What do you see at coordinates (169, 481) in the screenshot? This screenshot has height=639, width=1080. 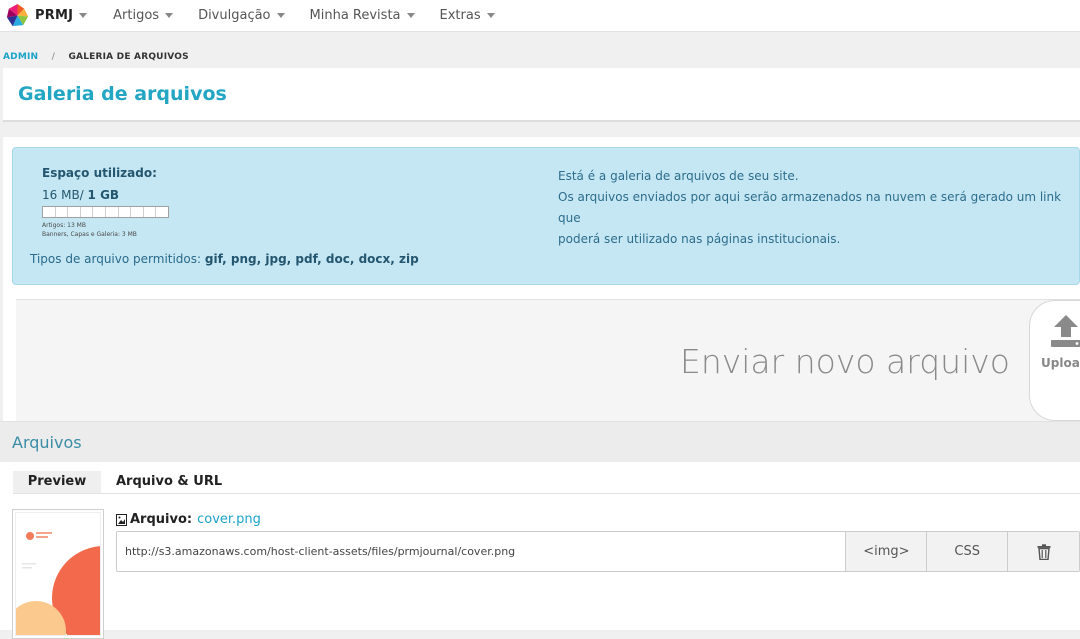 I see `column-header-file-url: Arquivo & URL` at bounding box center [169, 481].